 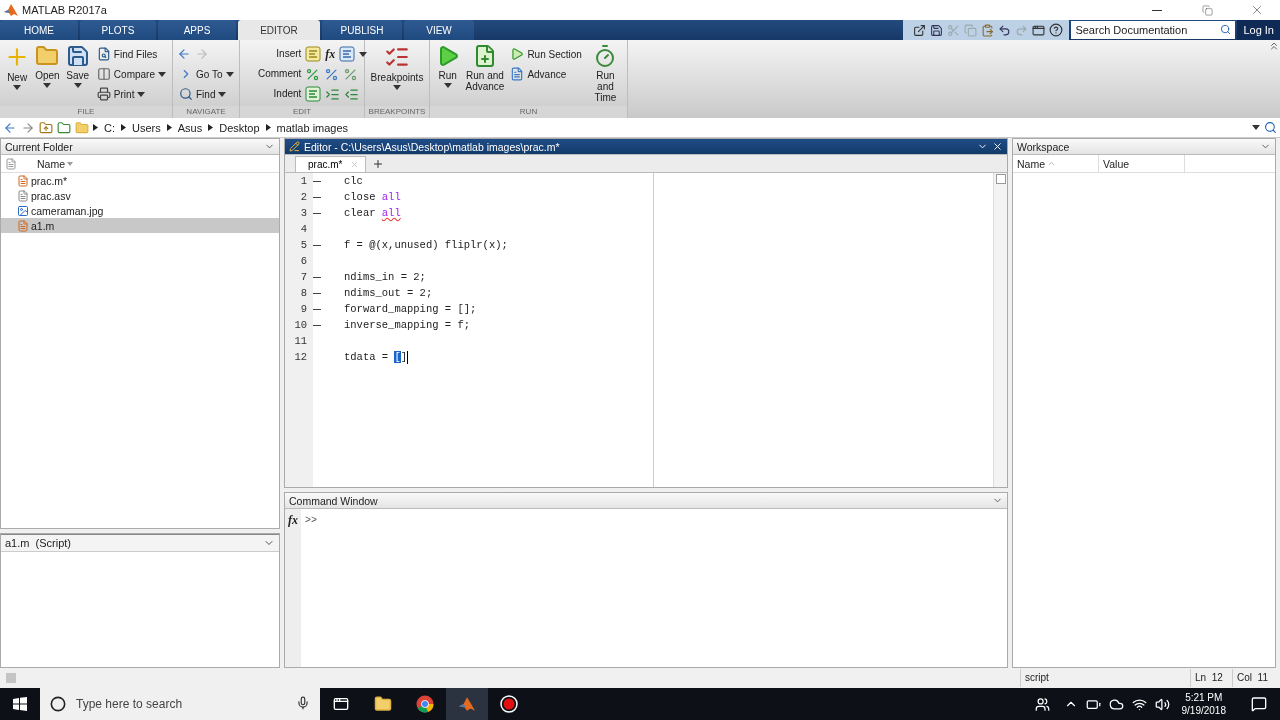 What do you see at coordinates (1142, 163) in the screenshot?
I see `column-header: Value` at bounding box center [1142, 163].